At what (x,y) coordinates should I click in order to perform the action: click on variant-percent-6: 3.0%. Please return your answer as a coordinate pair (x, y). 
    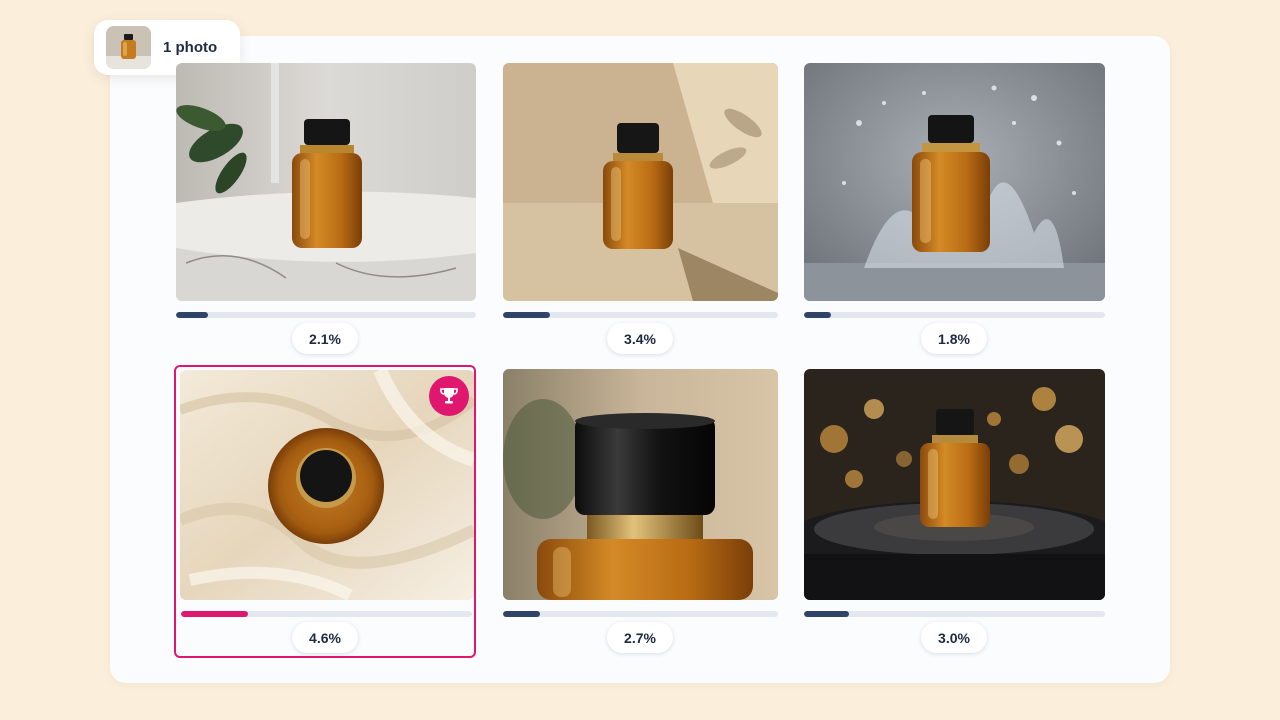
    Looking at the image, I should click on (954, 637).